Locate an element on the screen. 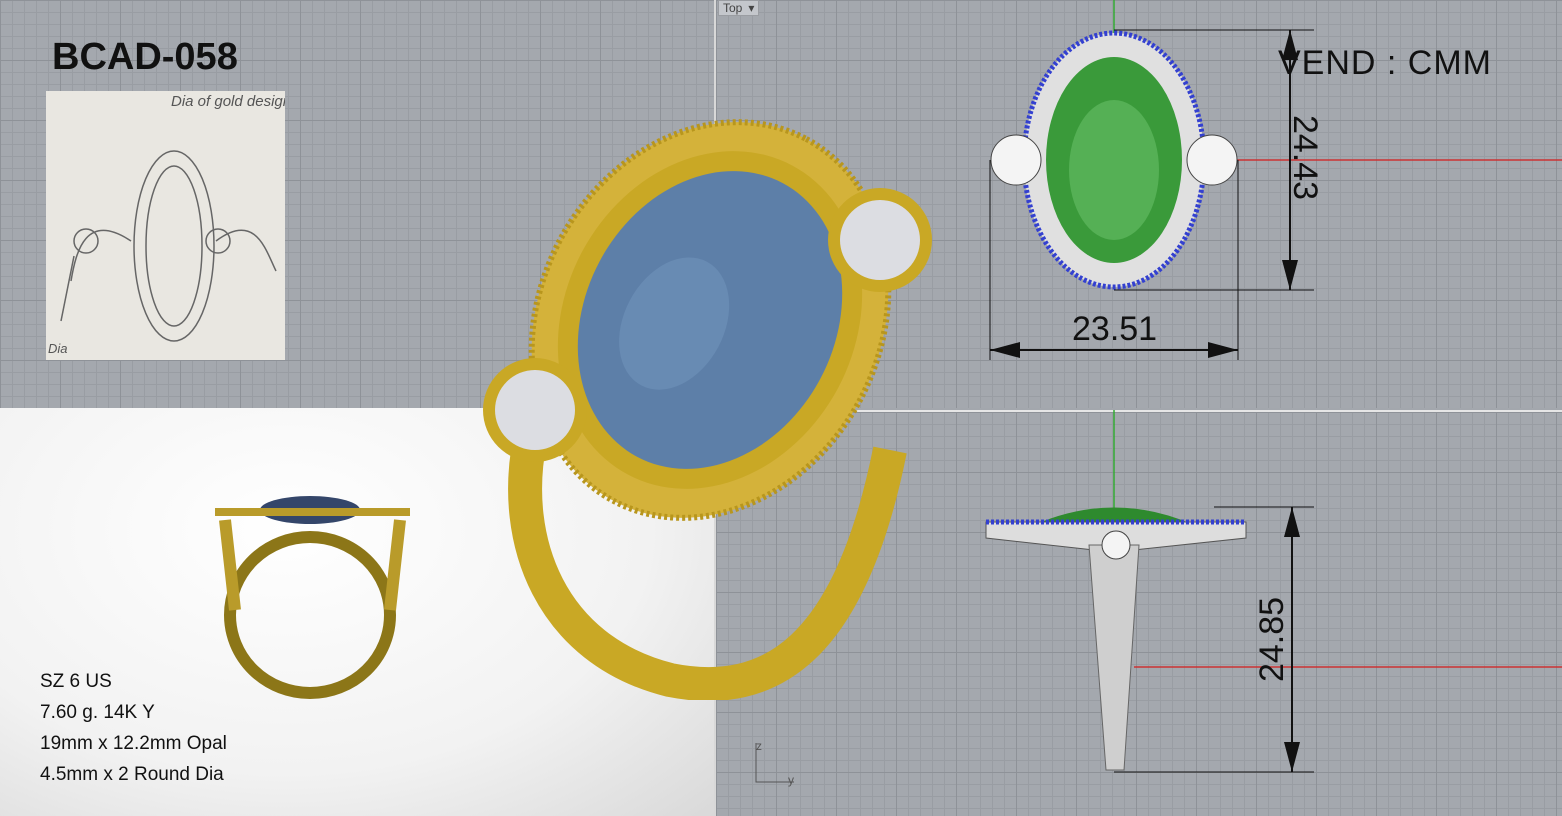  spec-stone: 19mm x 12.2mm Opal is located at coordinates (133, 743).